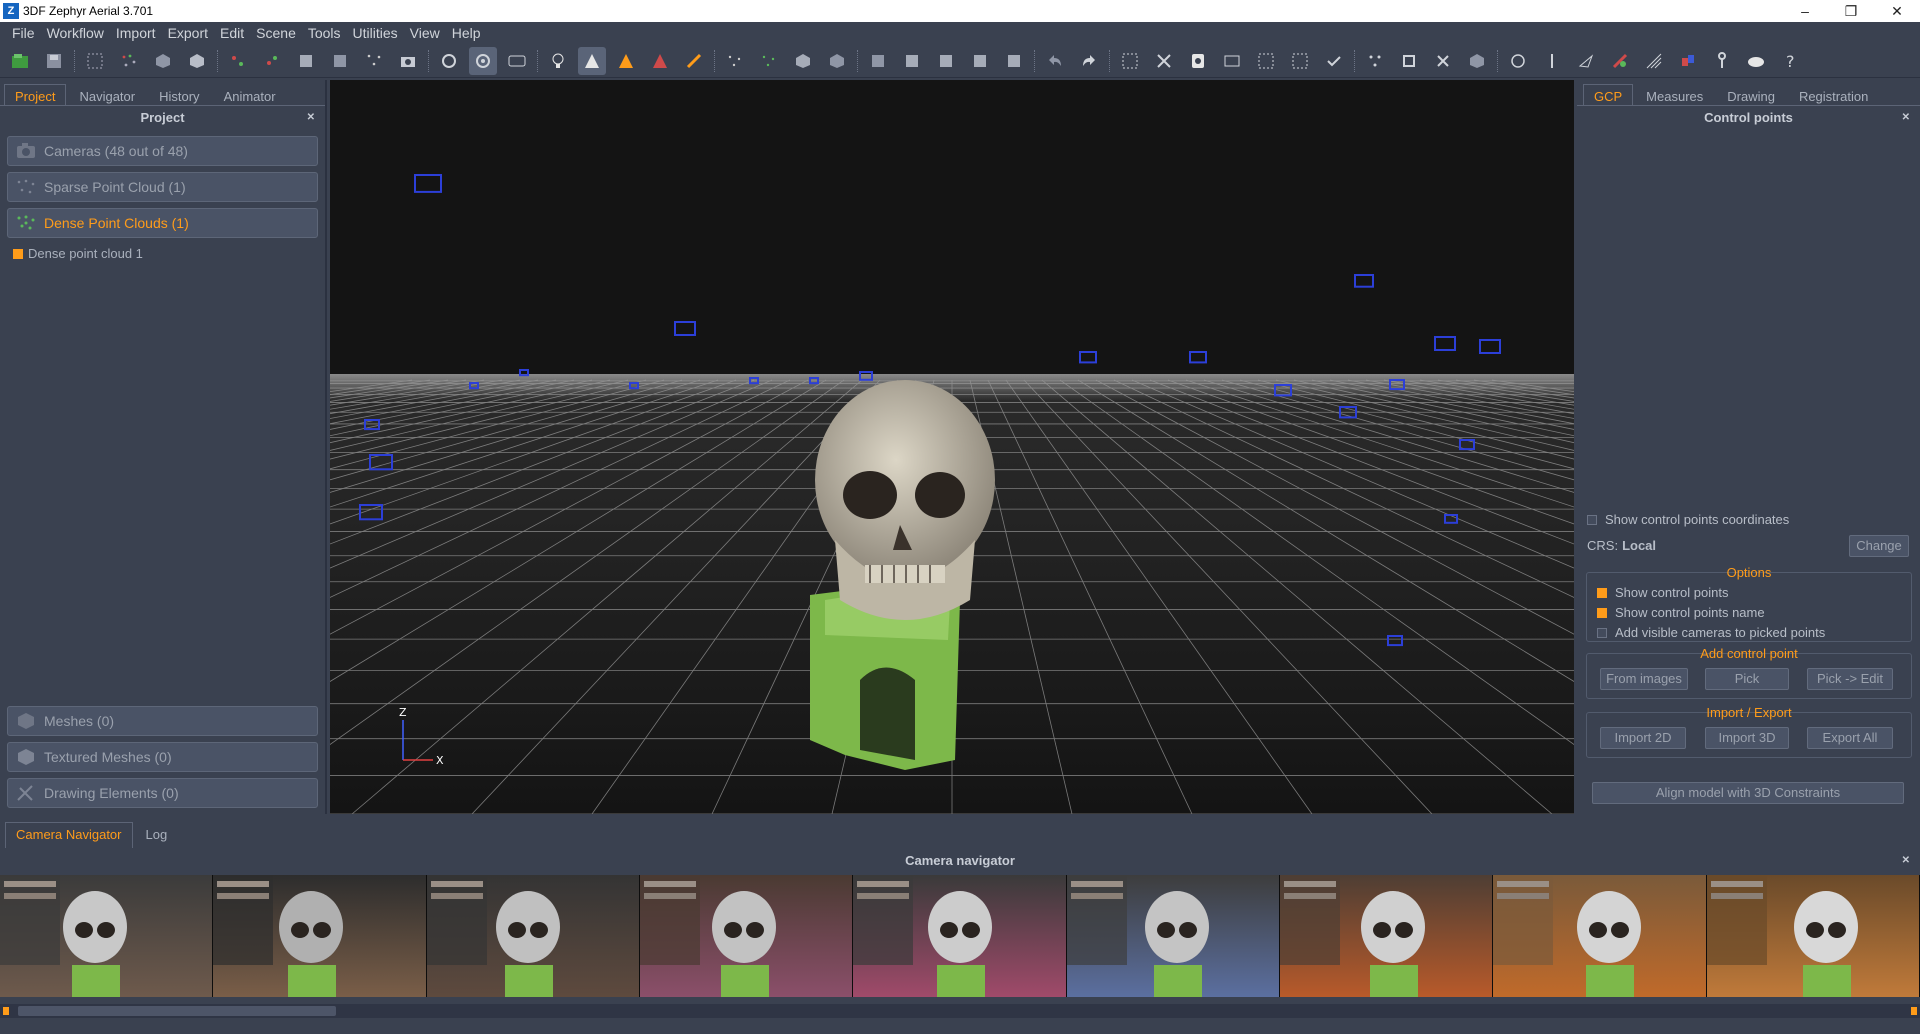 The width and height of the screenshot is (1920, 1034). I want to click on paint-button, so click(694, 61).